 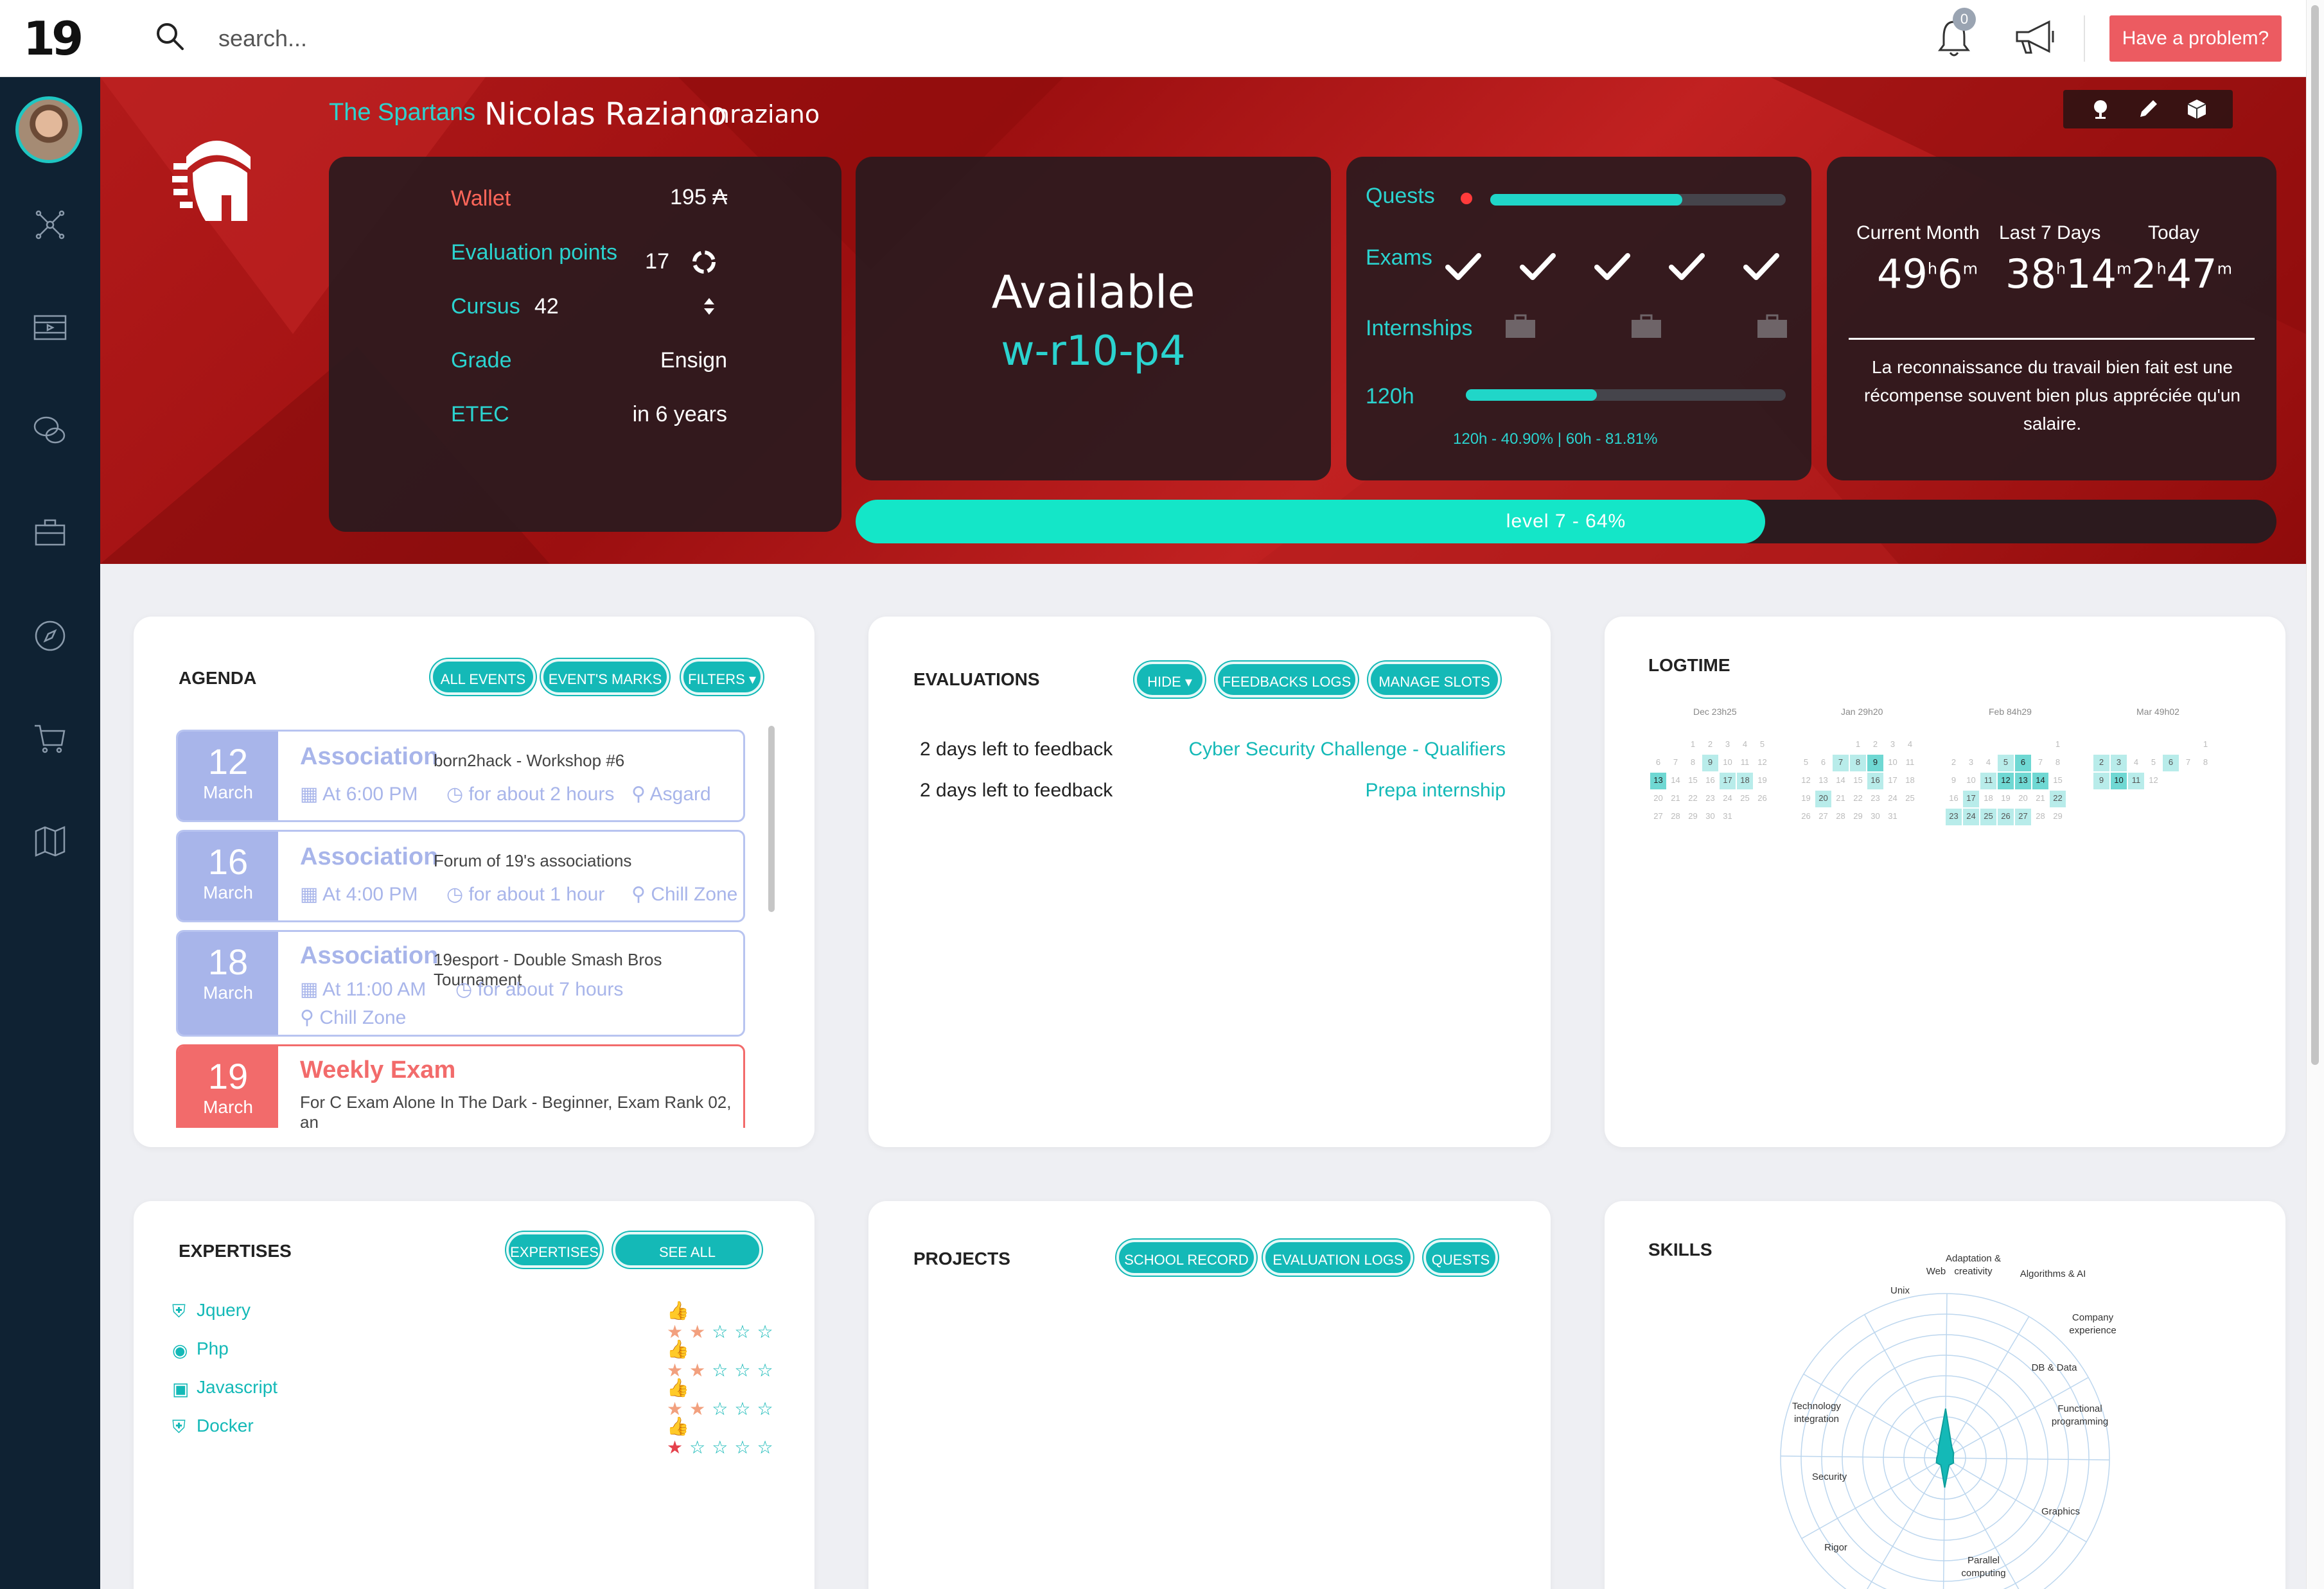 I want to click on events-marks-button: EVENT'S MARKS, so click(x=605, y=677).